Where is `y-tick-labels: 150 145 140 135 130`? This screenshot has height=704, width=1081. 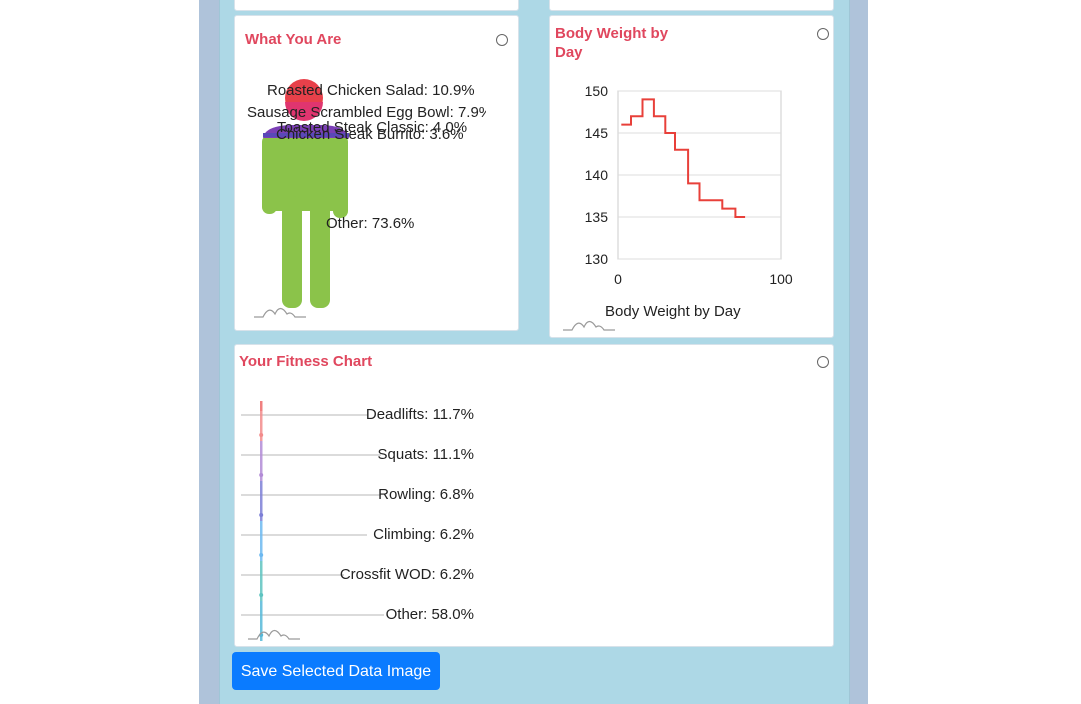
y-tick-labels: 150 145 140 135 130 is located at coordinates (597, 175).